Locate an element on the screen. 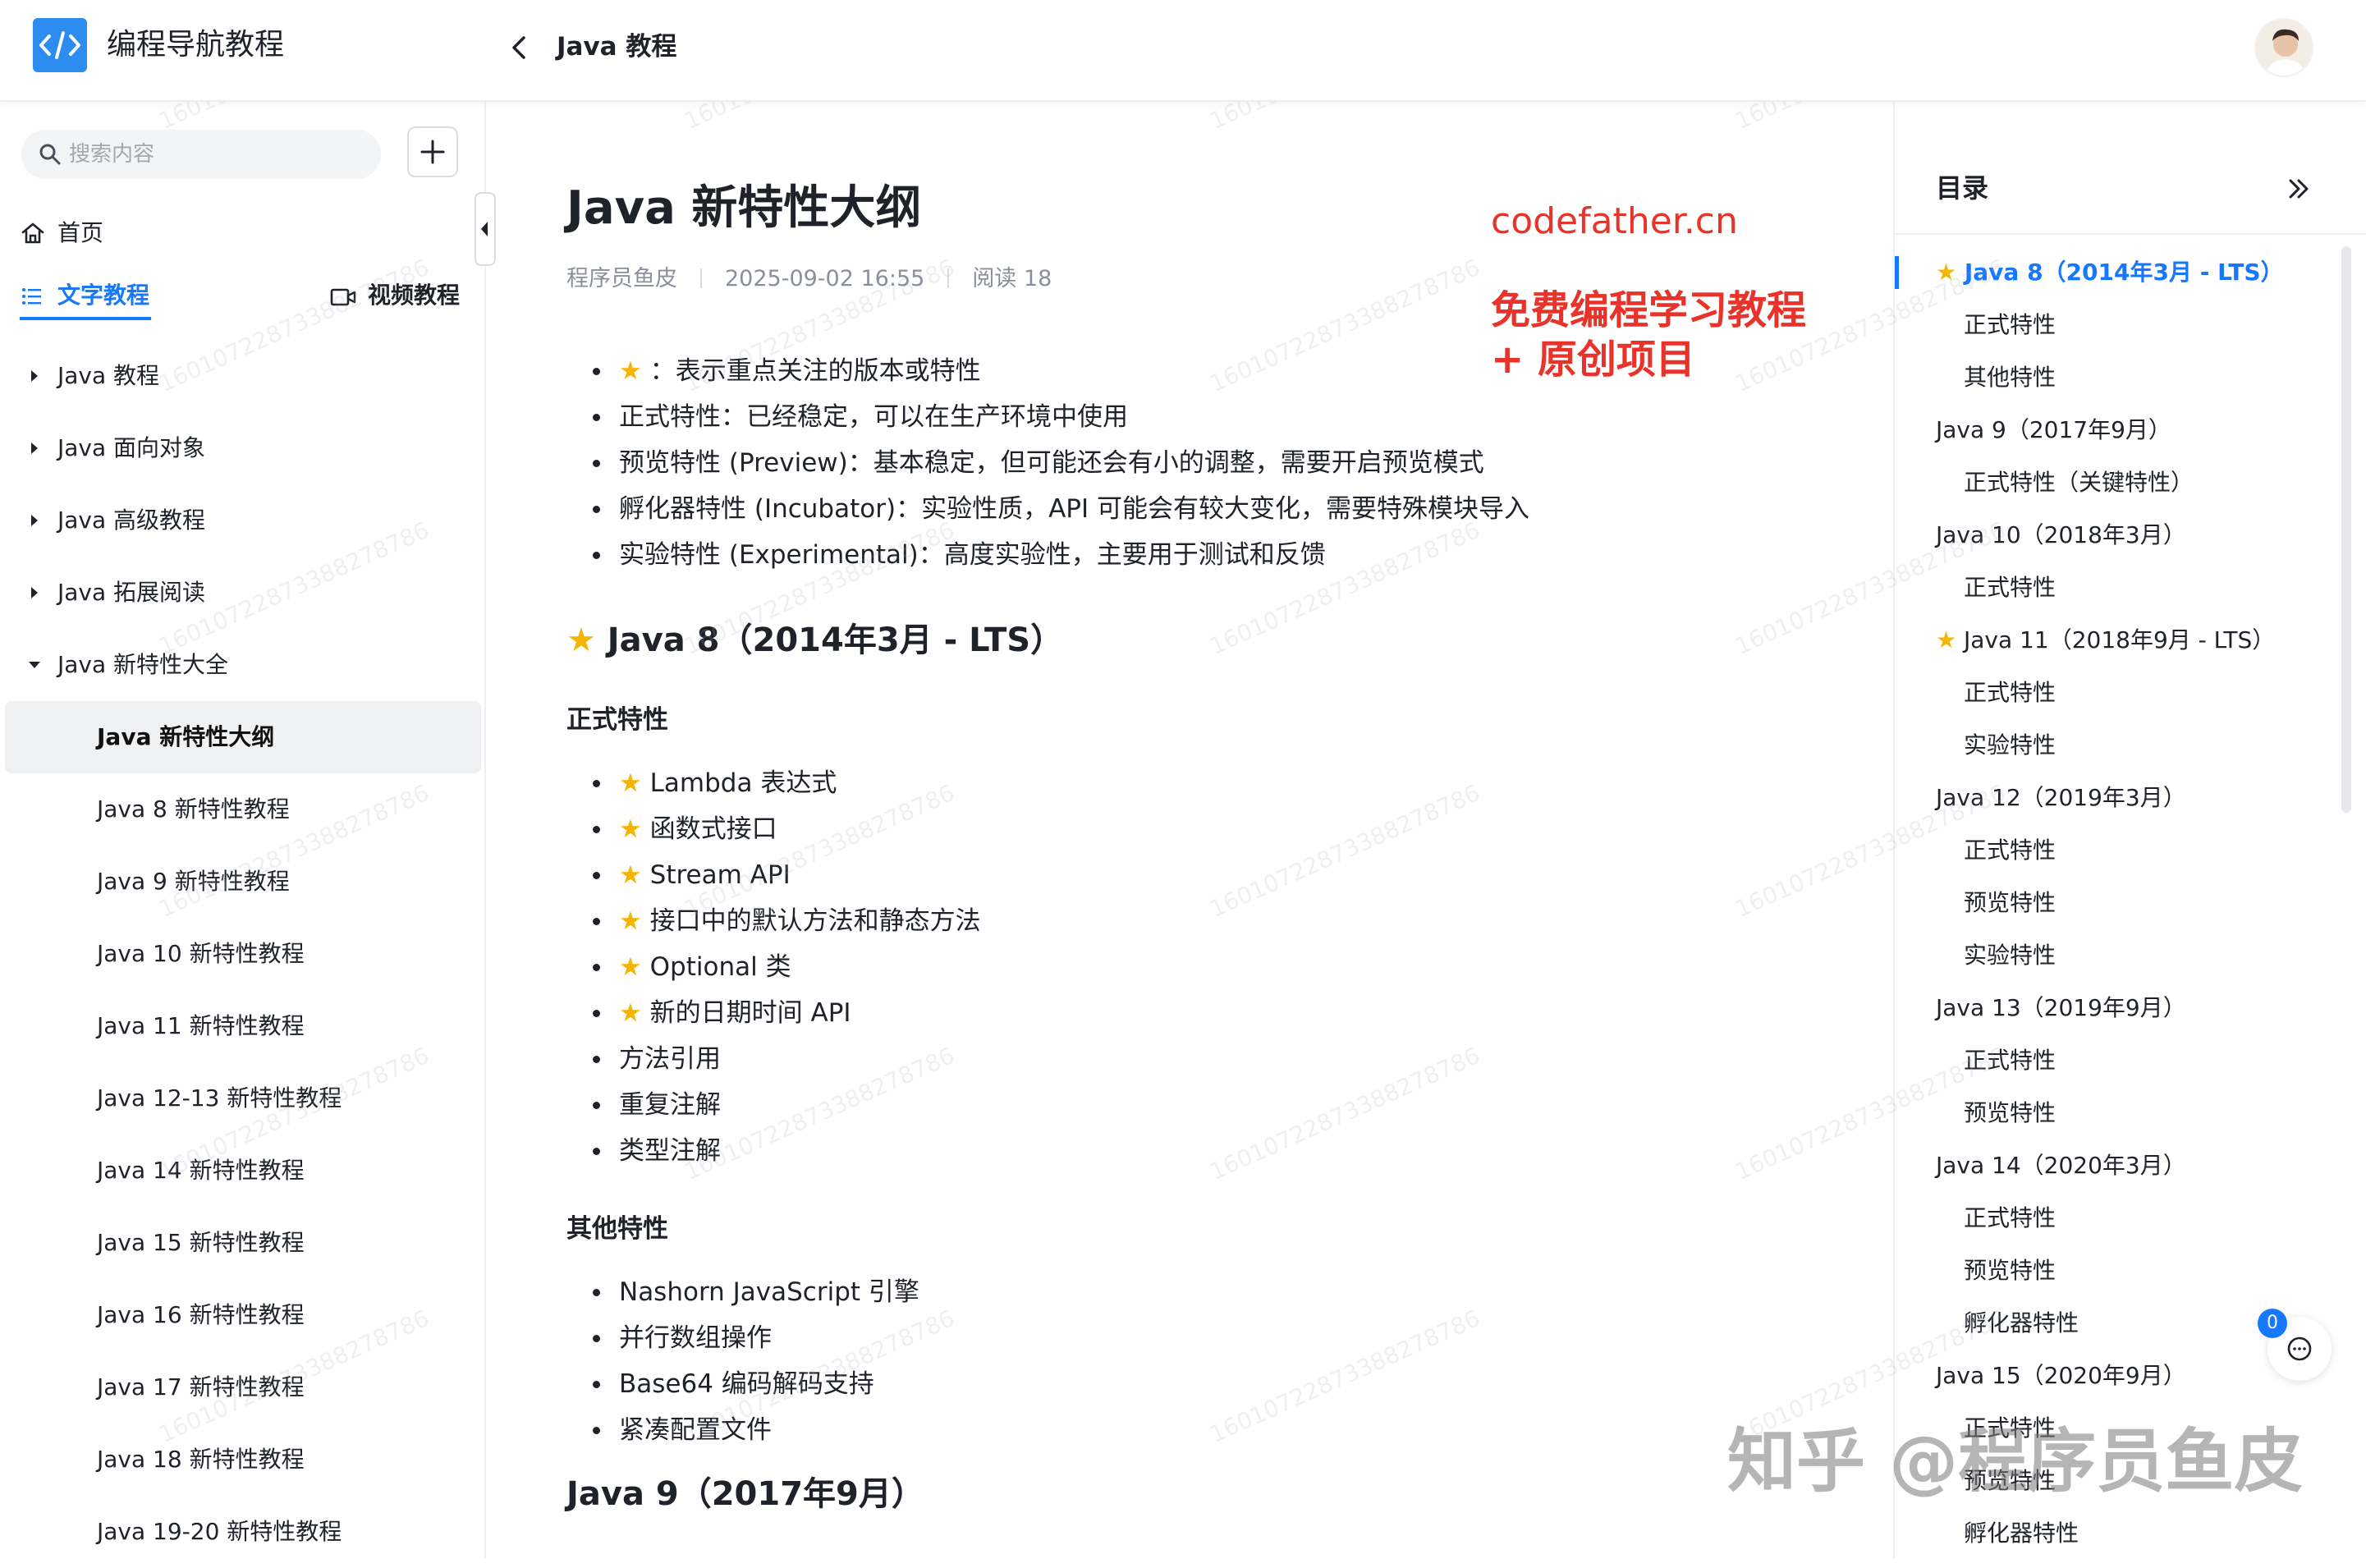  toc-scrollbar is located at coordinates (2346, 529).